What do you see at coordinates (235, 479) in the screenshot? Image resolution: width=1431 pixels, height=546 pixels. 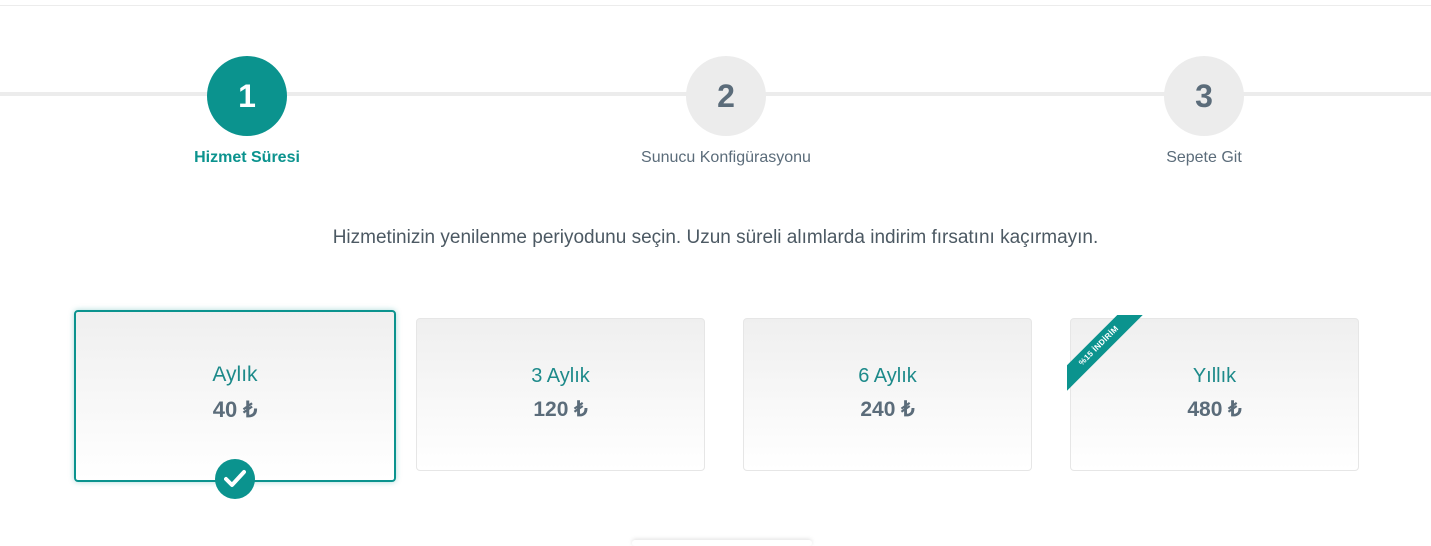 I see `check-circle-icon` at bounding box center [235, 479].